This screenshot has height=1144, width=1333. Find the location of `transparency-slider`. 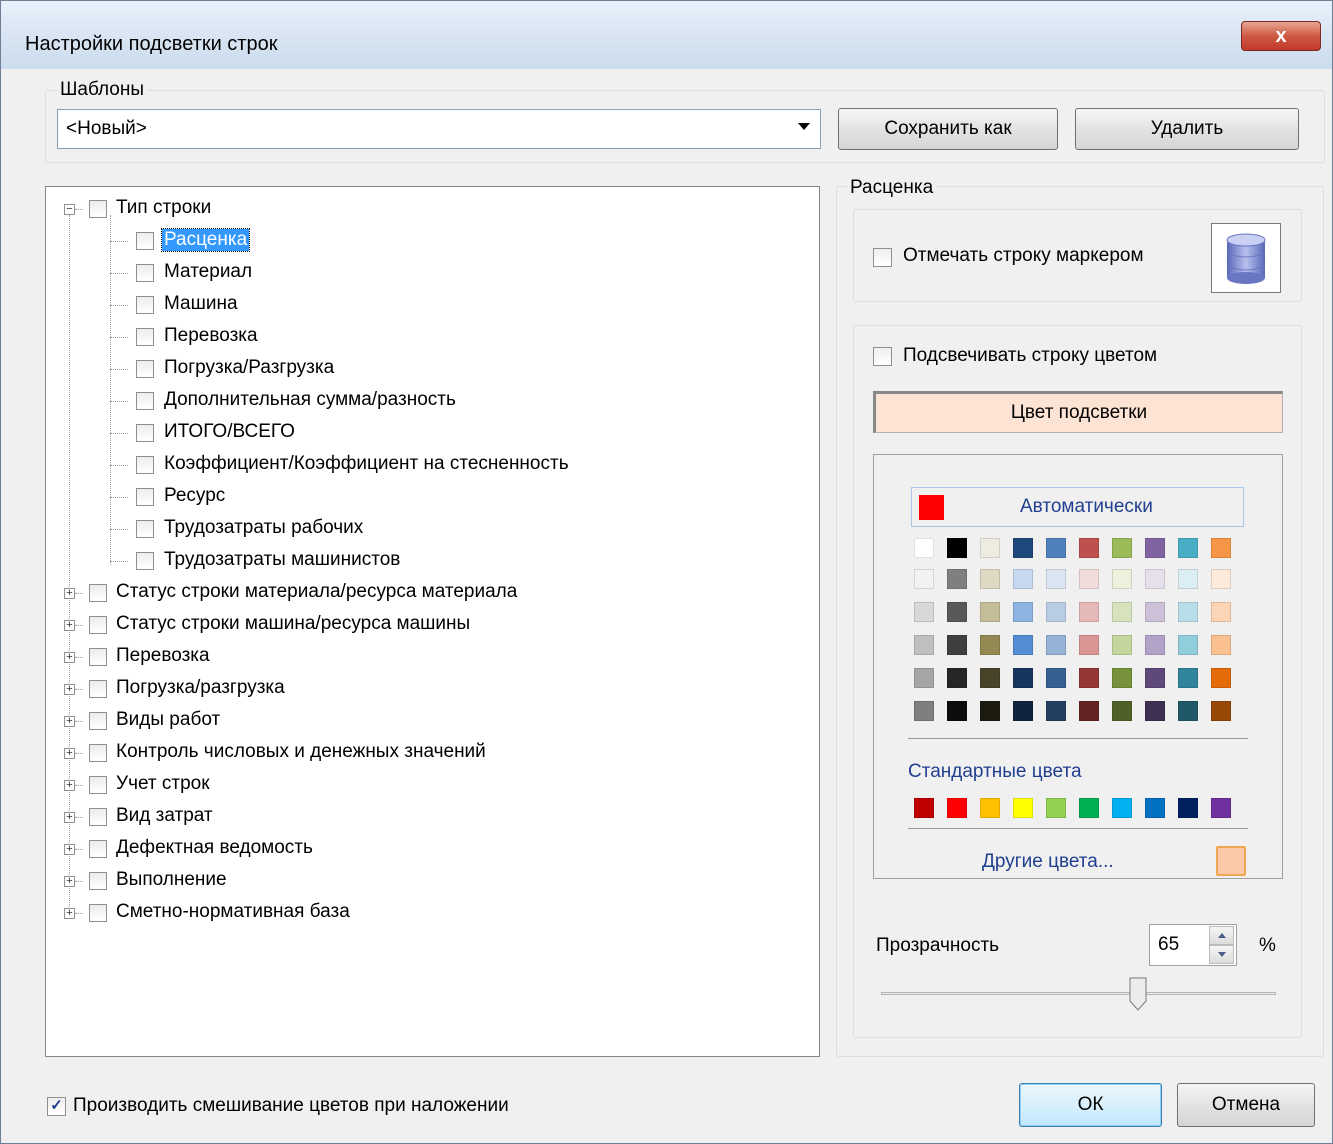

transparency-slider is located at coordinates (1081, 992).